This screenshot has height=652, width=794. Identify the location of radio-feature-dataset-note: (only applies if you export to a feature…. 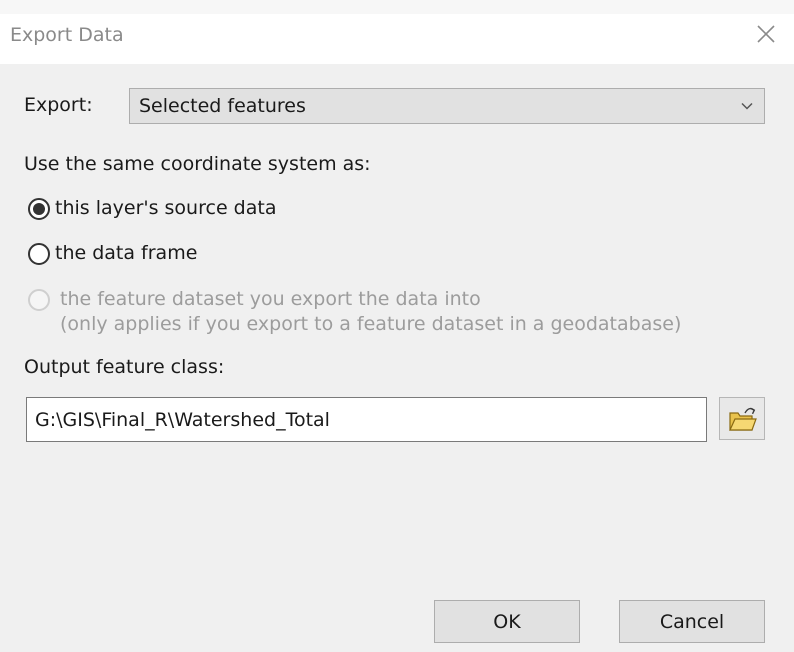
(371, 324).